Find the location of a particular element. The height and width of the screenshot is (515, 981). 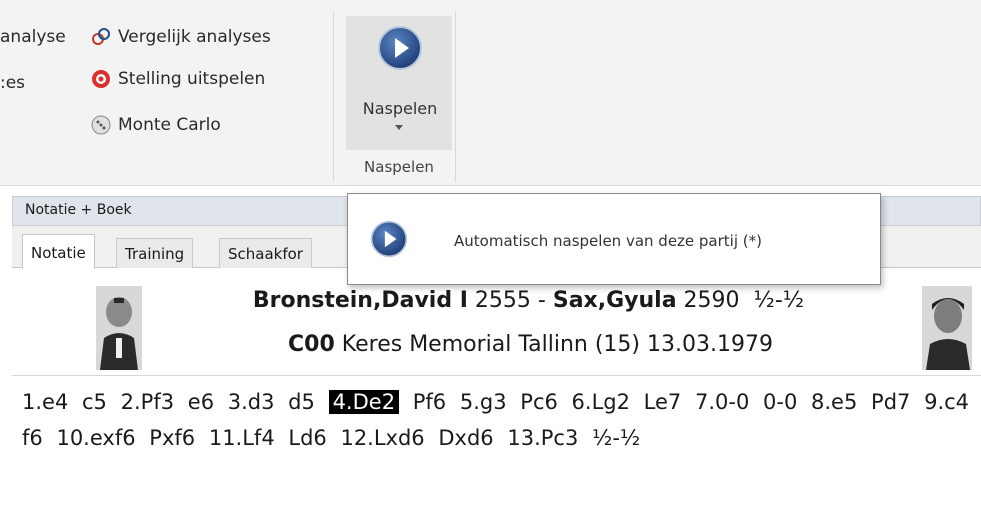

analyse-label: analyse is located at coordinates (33, 37).